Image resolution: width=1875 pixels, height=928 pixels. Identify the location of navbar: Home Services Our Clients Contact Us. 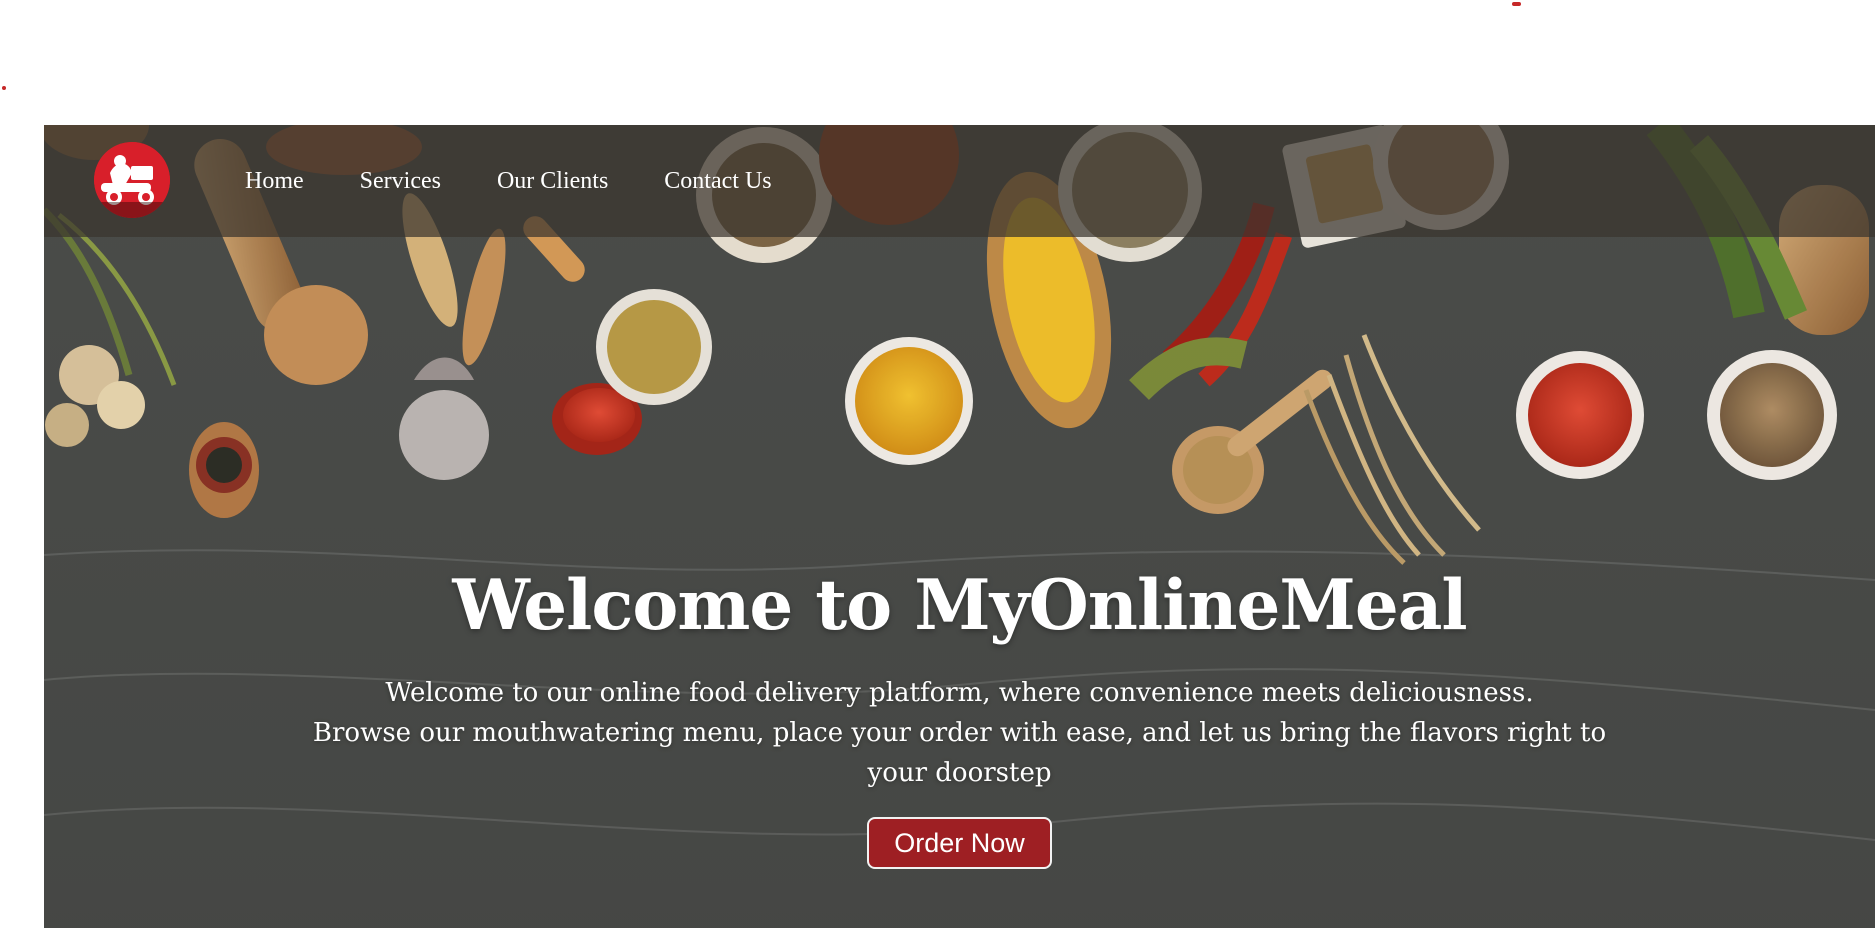
(959, 181).